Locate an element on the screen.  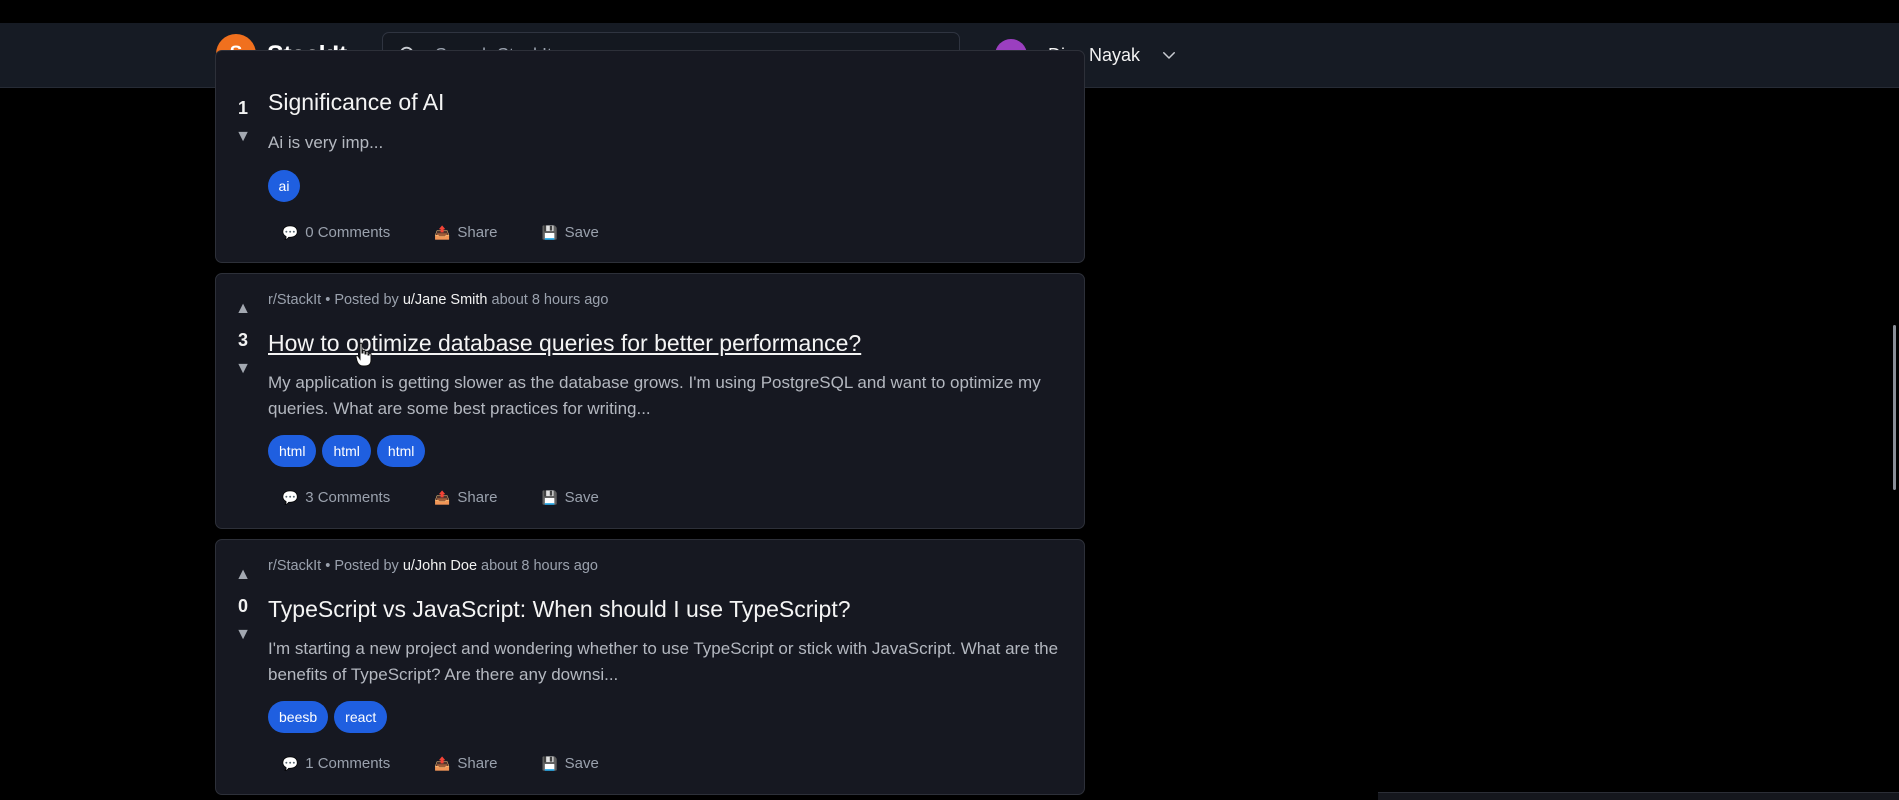
author-link: u/Jane Smith is located at coordinates (445, 300).